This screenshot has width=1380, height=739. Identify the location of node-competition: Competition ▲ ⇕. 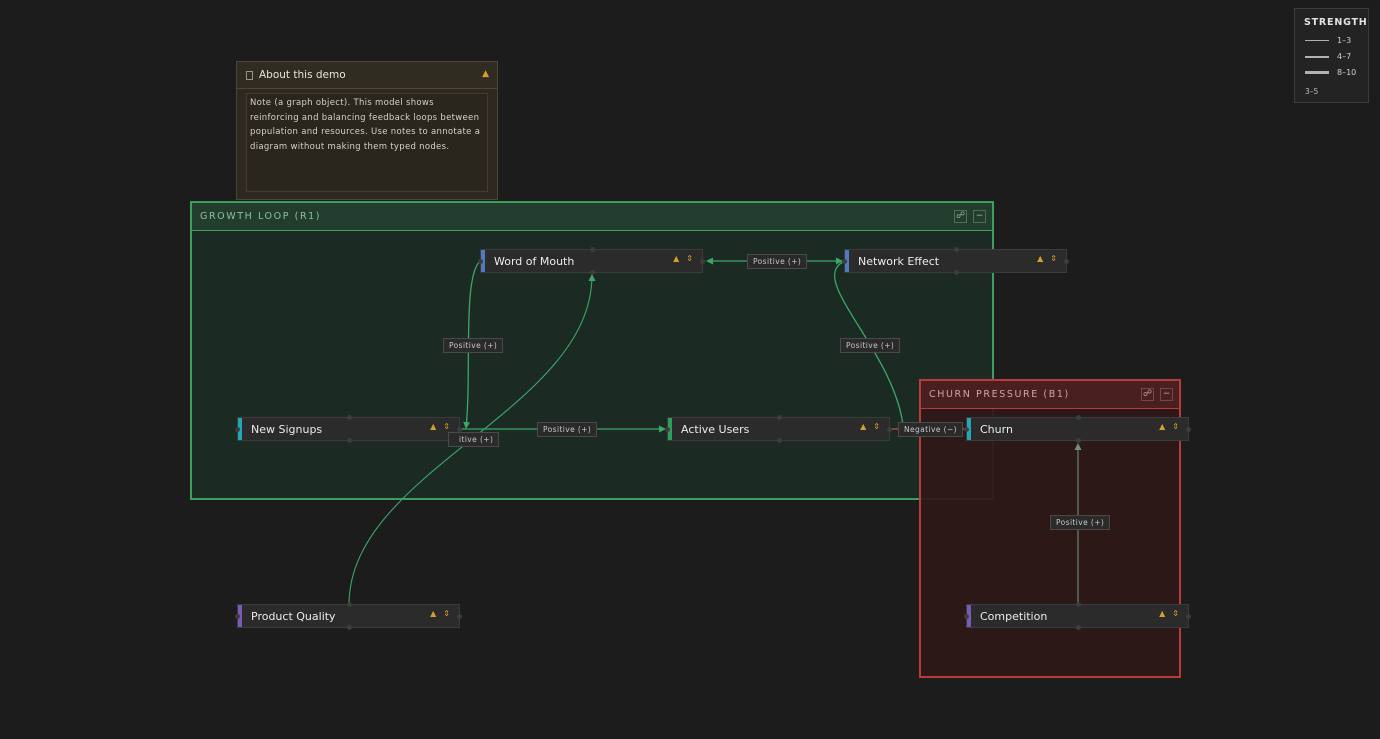
(1077, 616).